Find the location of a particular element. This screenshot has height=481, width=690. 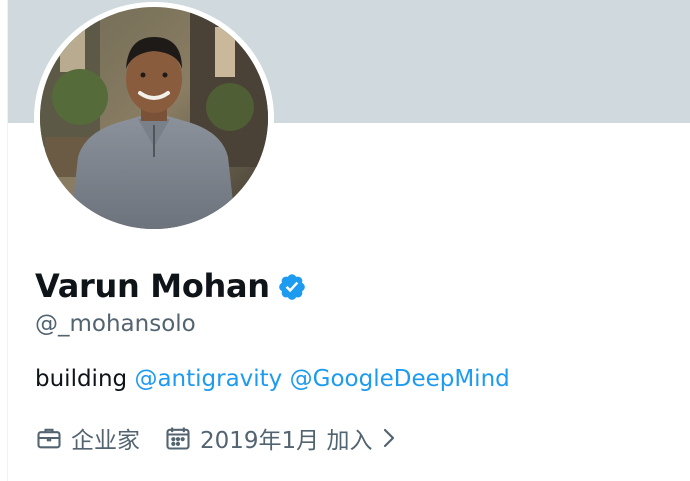

left-border is located at coordinates (4, 240).